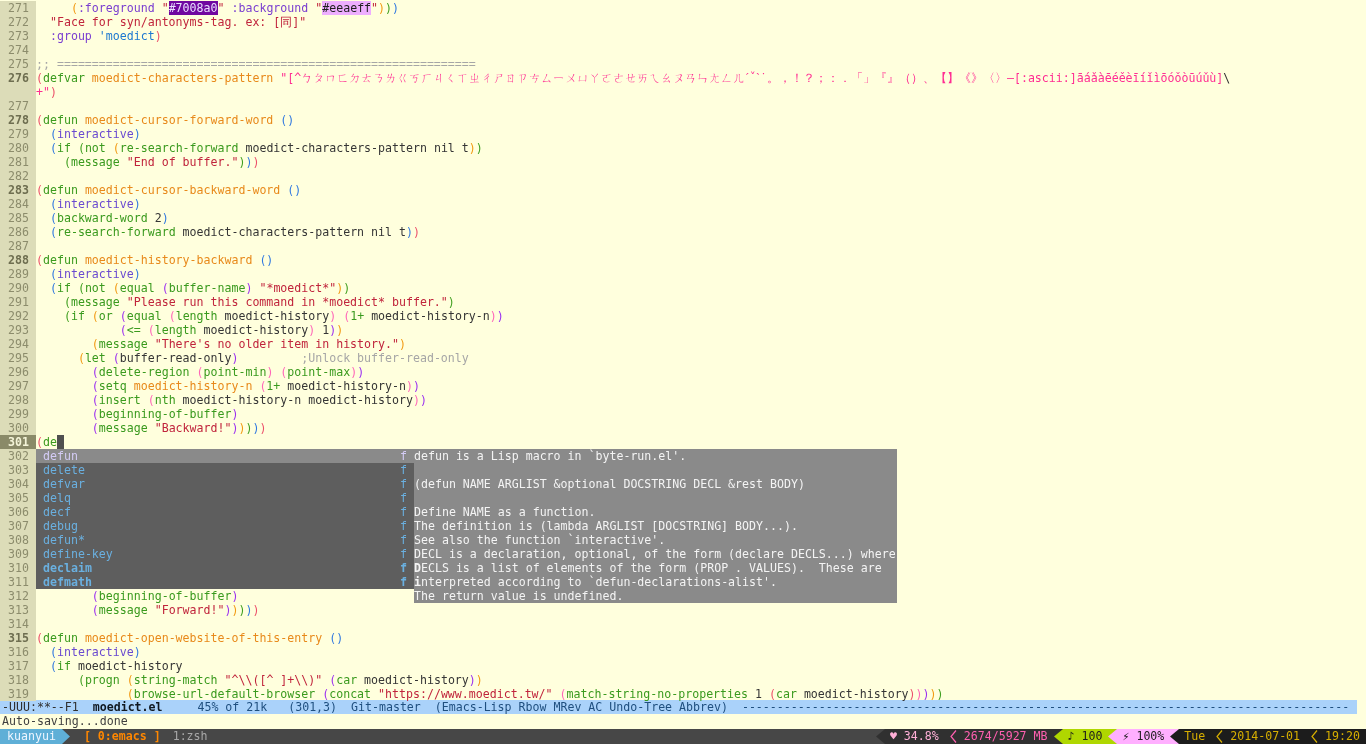  Describe the element at coordinates (540, 540) in the screenshot. I see `doc-line: See also the function `interactive'.` at that location.